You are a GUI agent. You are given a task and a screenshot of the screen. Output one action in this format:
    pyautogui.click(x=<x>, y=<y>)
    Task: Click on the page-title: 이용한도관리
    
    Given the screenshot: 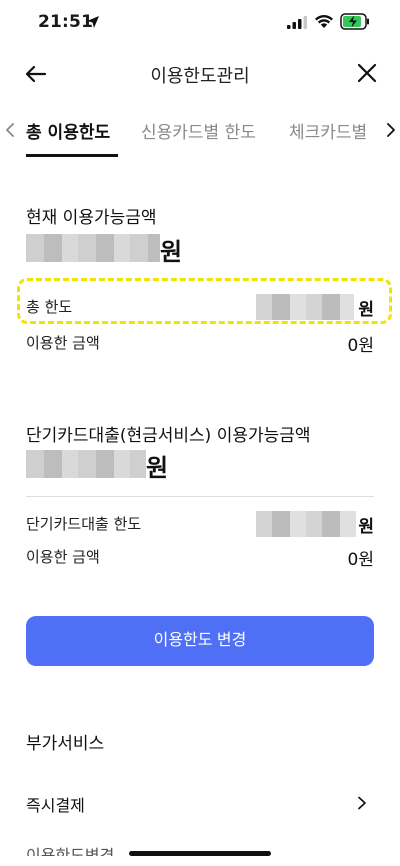 What is the action you would take?
    pyautogui.click(x=200, y=76)
    